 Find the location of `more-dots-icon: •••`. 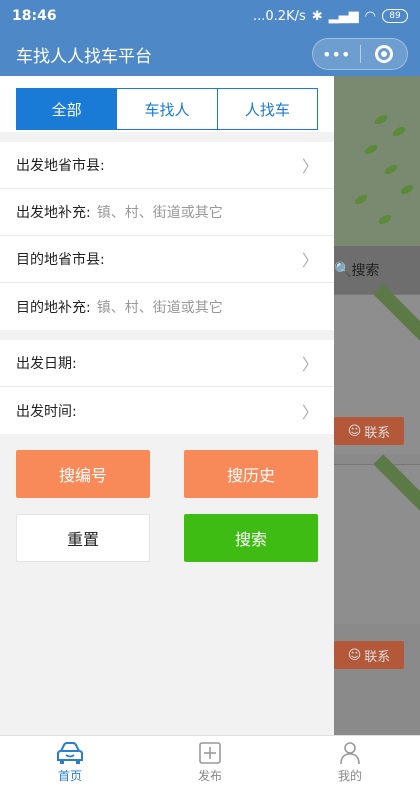

more-dots-icon: ••• is located at coordinates (336, 54).